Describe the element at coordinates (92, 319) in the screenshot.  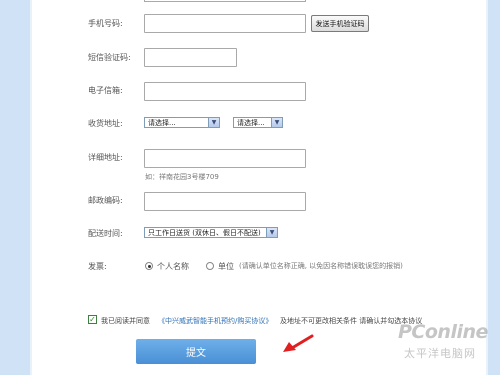
I see `agreement-checkbox: ✓` at that location.